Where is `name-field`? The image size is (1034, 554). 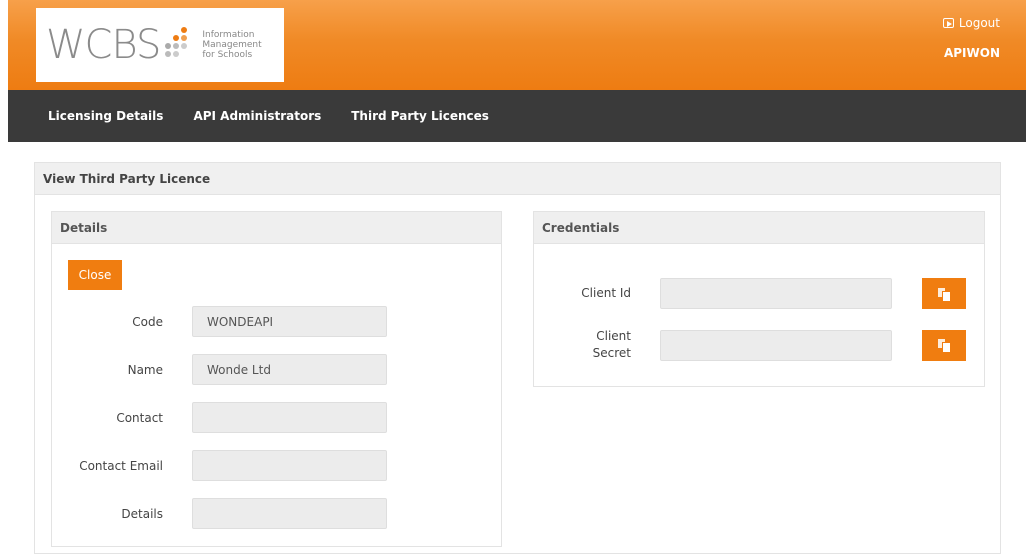 name-field is located at coordinates (289, 369).